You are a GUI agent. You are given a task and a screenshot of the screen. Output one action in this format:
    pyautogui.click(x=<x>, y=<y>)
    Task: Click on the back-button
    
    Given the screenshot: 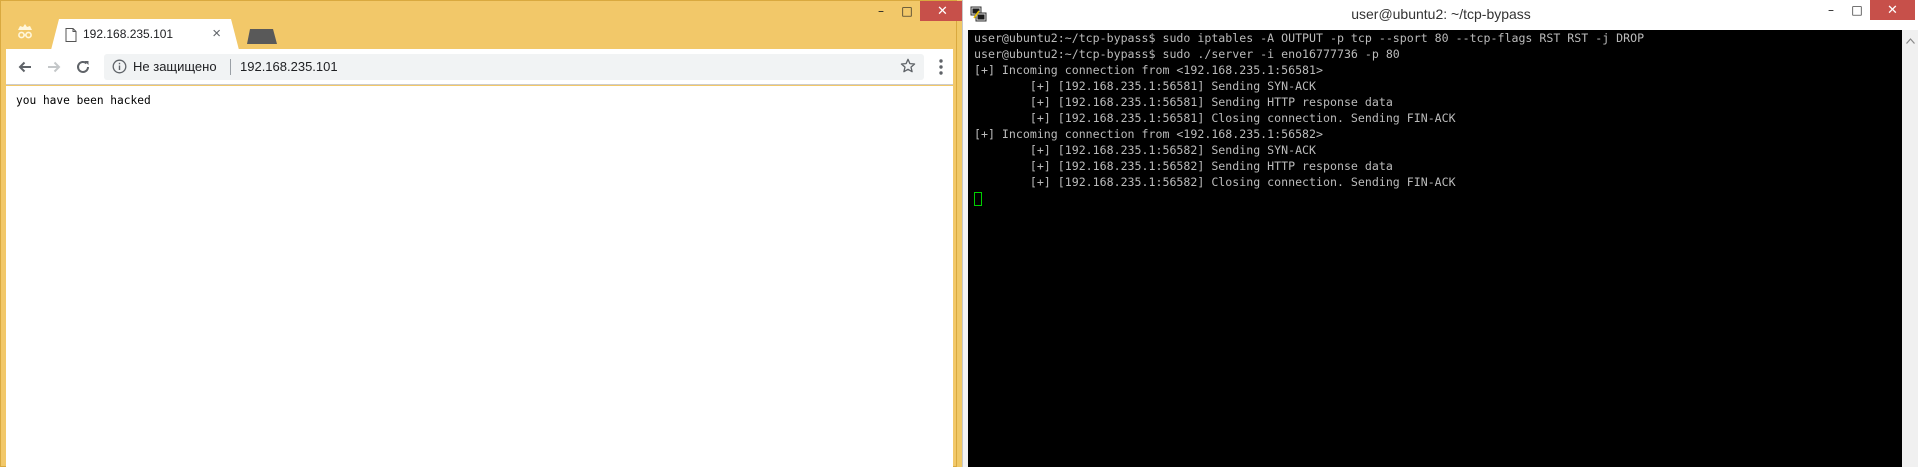 What is the action you would take?
    pyautogui.click(x=25, y=67)
    